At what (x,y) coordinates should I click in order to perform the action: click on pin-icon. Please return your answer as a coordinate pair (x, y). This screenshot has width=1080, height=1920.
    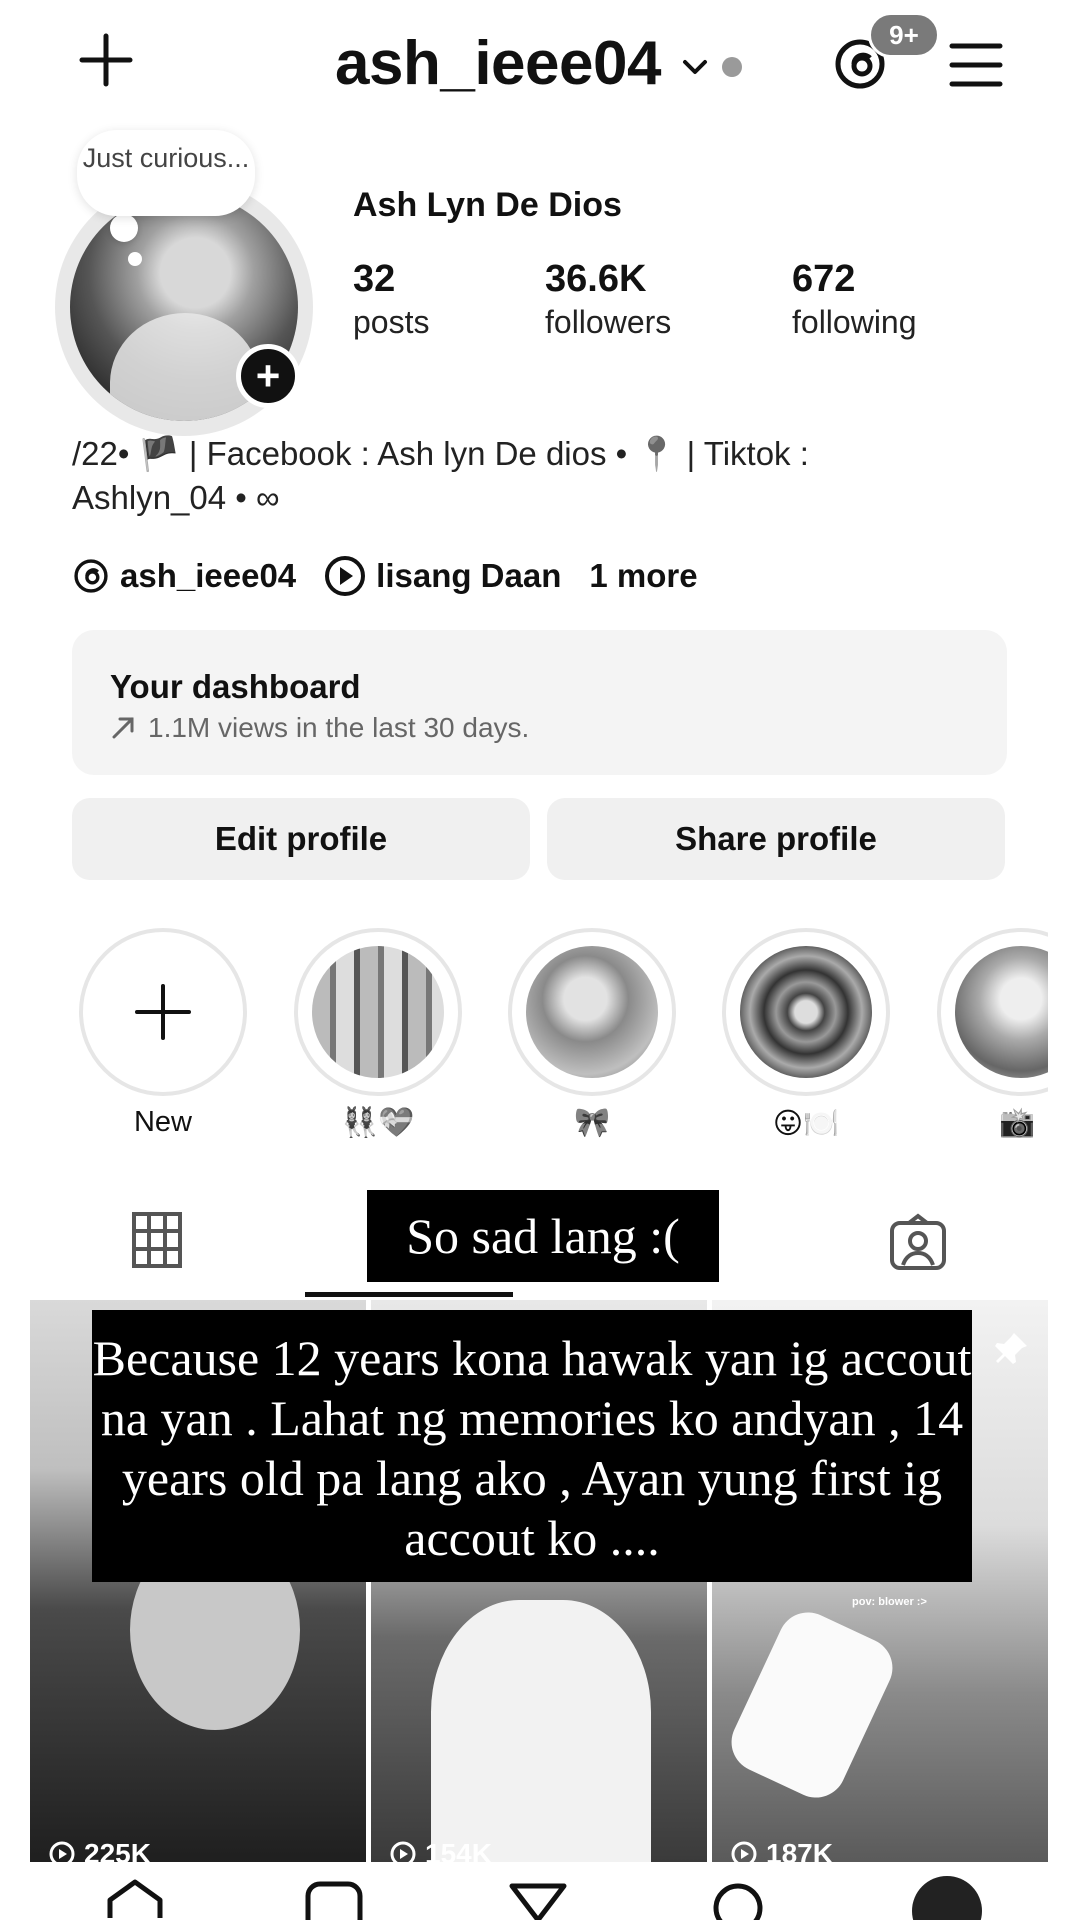
    Looking at the image, I should click on (1011, 1351).